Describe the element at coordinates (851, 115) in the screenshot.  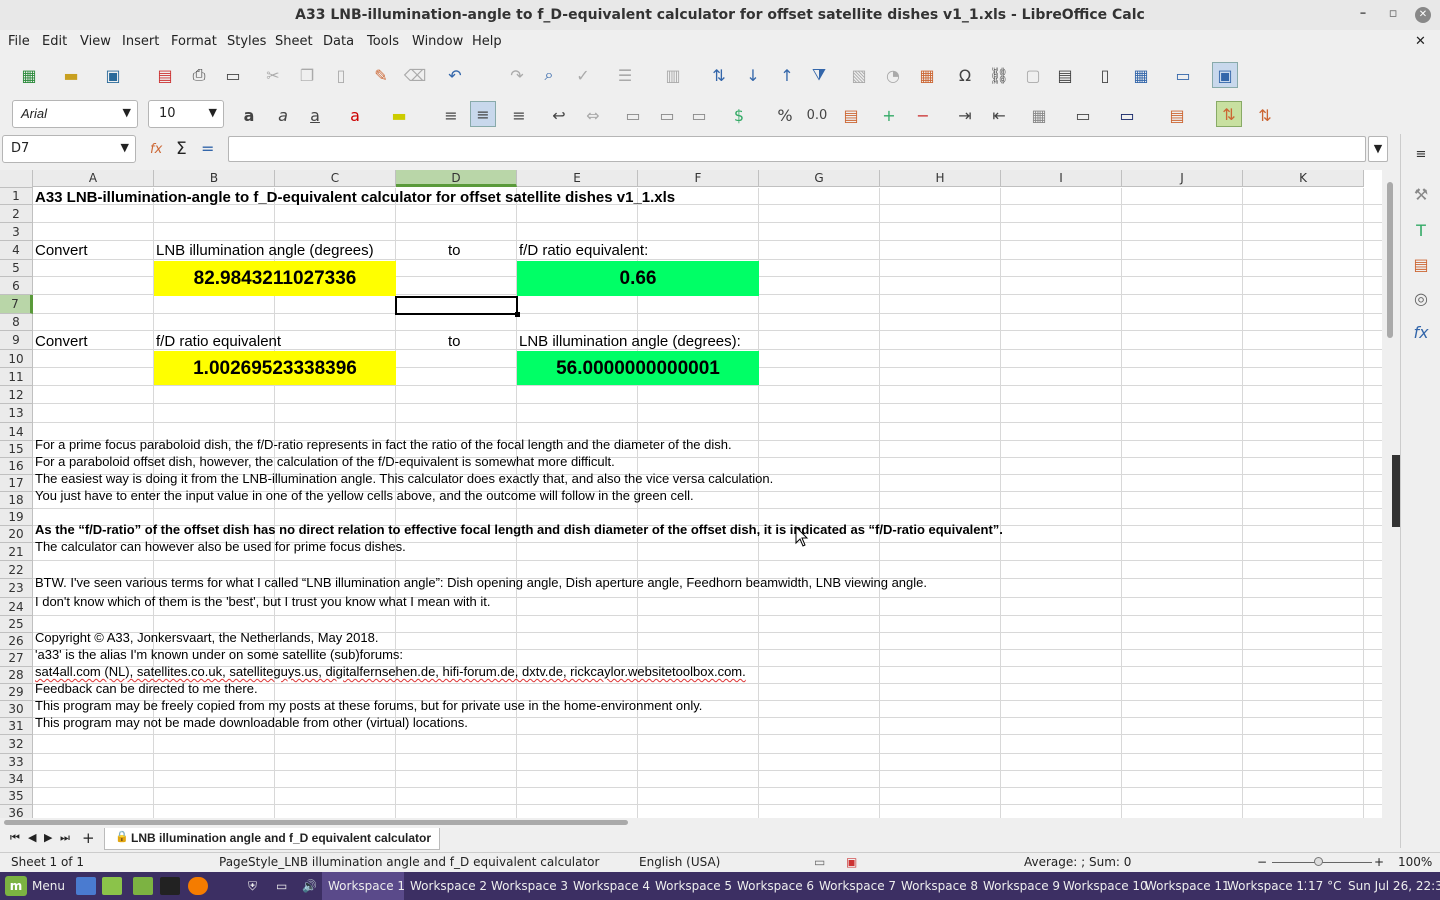
I see `date-format-icon: ▤` at that location.